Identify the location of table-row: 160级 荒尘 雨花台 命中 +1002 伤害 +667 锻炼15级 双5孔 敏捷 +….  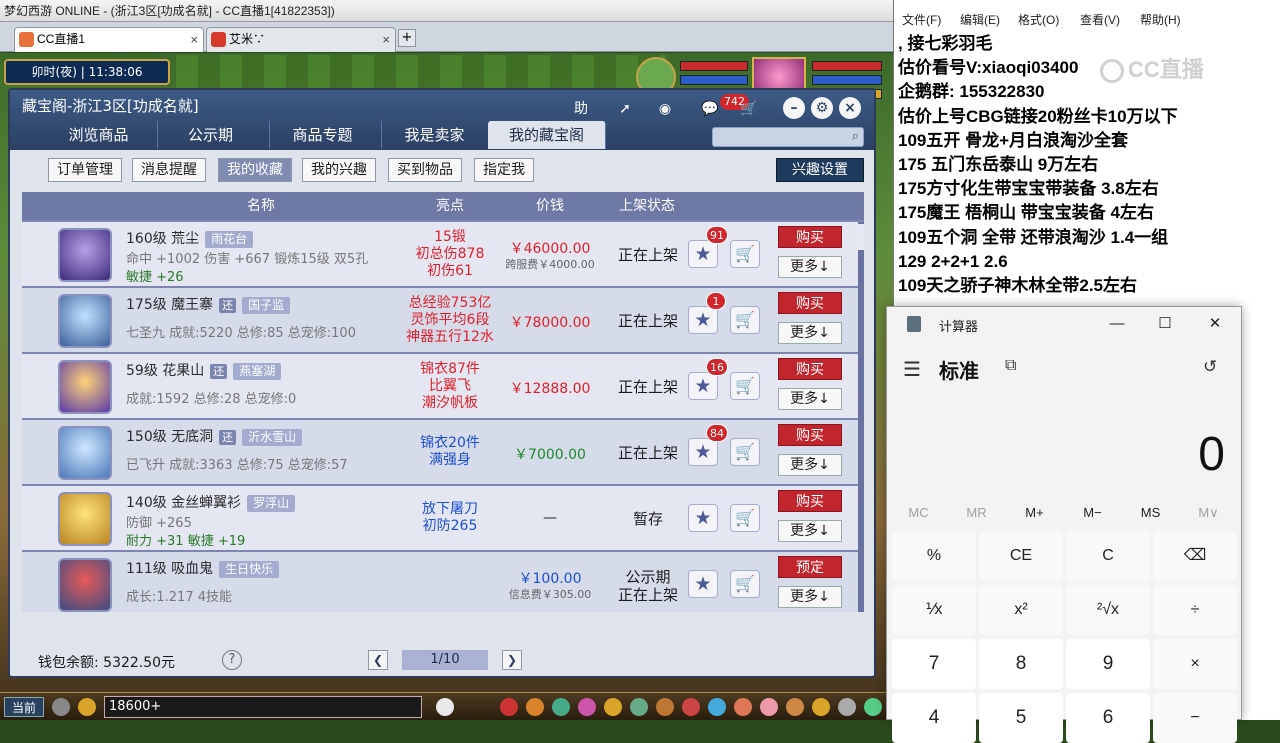
(440, 254).